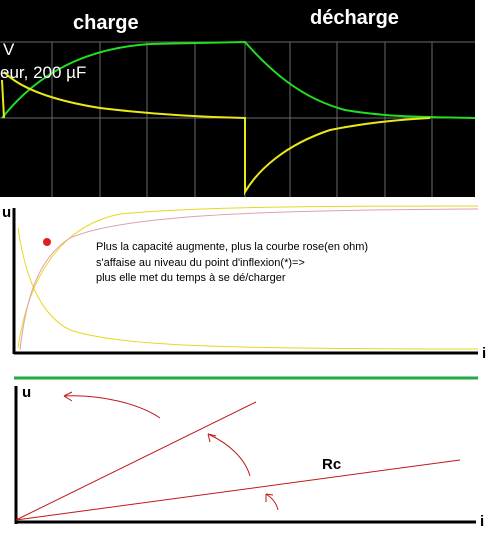 This screenshot has height=537, width=494. What do you see at coordinates (484, 353) in the screenshot?
I see `graph2-x-label: i` at bounding box center [484, 353].